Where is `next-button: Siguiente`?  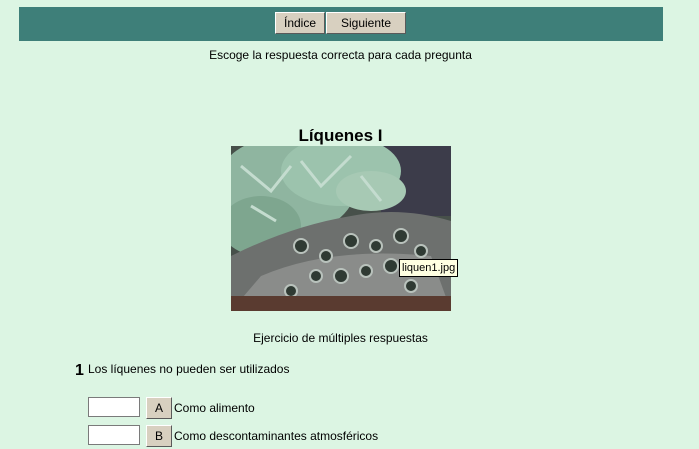
next-button: Siguiente is located at coordinates (366, 23).